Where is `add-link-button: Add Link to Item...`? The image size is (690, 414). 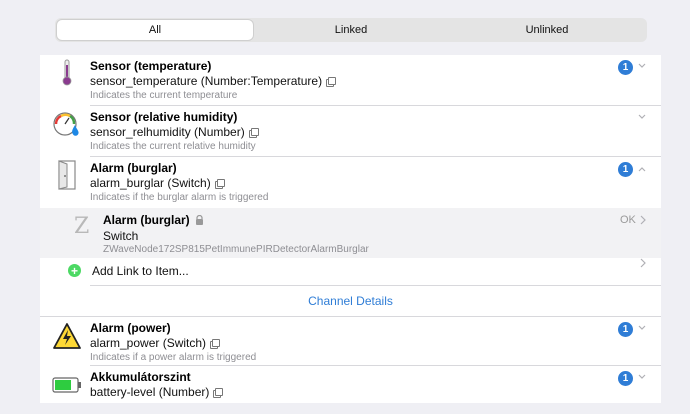
add-link-button: Add Link to Item... is located at coordinates (140, 271).